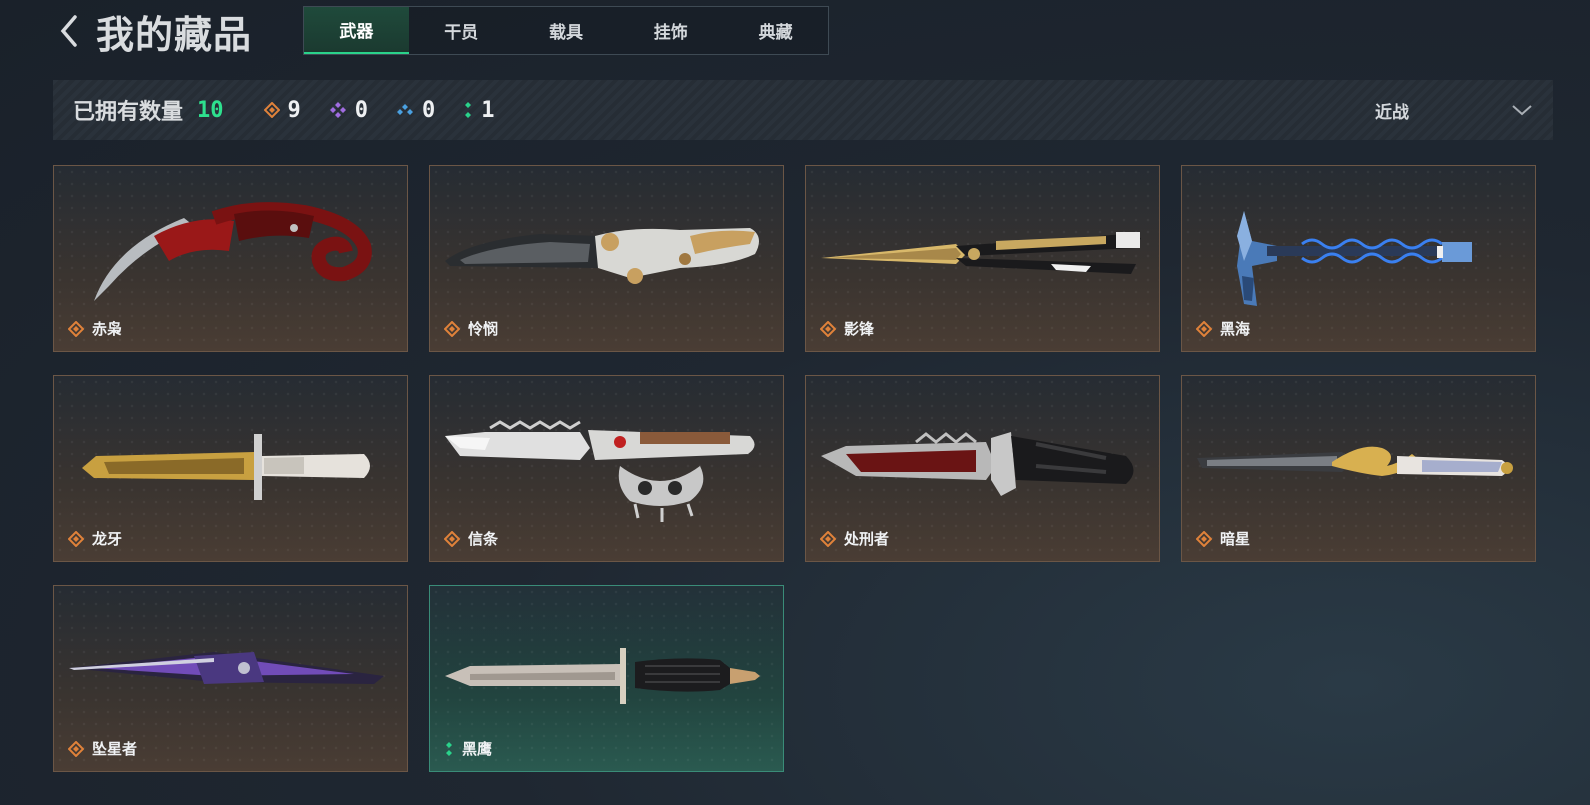 Image resolution: width=1590 pixels, height=805 pixels. What do you see at coordinates (670, 30) in the screenshot?
I see `tab-charms: 挂饰` at bounding box center [670, 30].